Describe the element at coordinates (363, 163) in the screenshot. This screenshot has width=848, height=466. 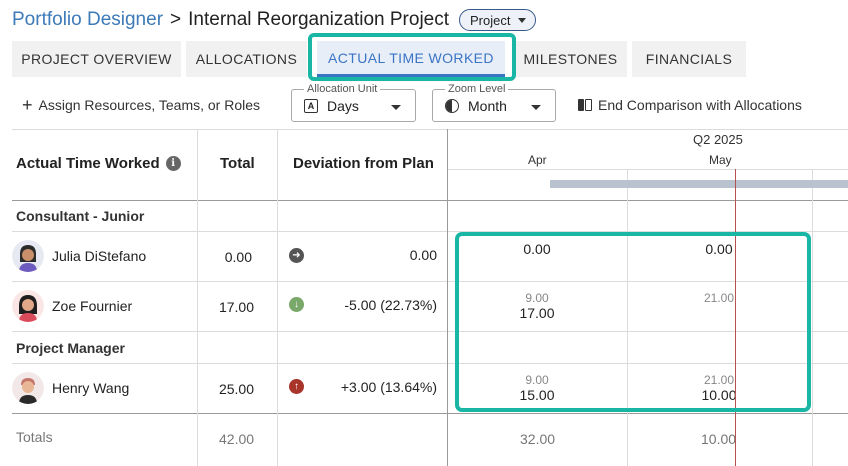
I see `column-header-deviation: Deviation from Plan` at that location.